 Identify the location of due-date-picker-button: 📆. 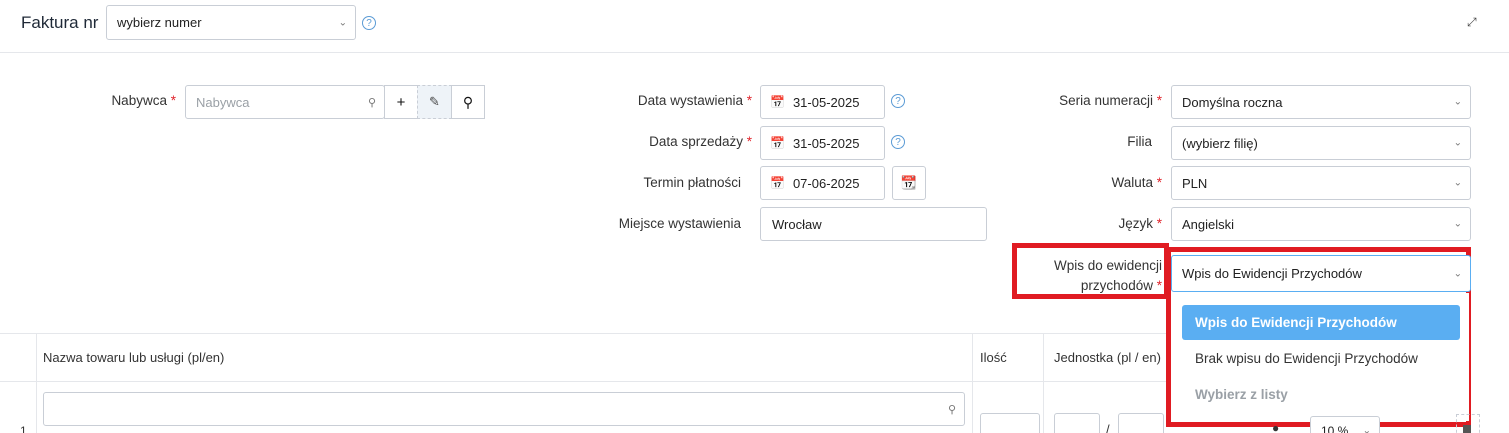
(909, 183).